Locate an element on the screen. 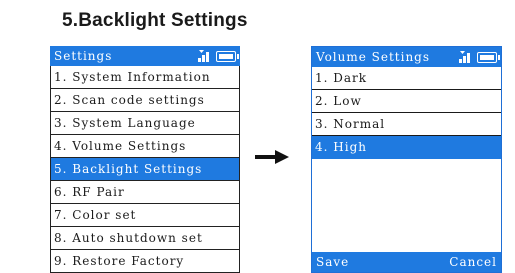 The width and height of the screenshot is (515, 273). volume-options-list: 1. Dark 2. Low 3. Normal 4. High is located at coordinates (406, 113).